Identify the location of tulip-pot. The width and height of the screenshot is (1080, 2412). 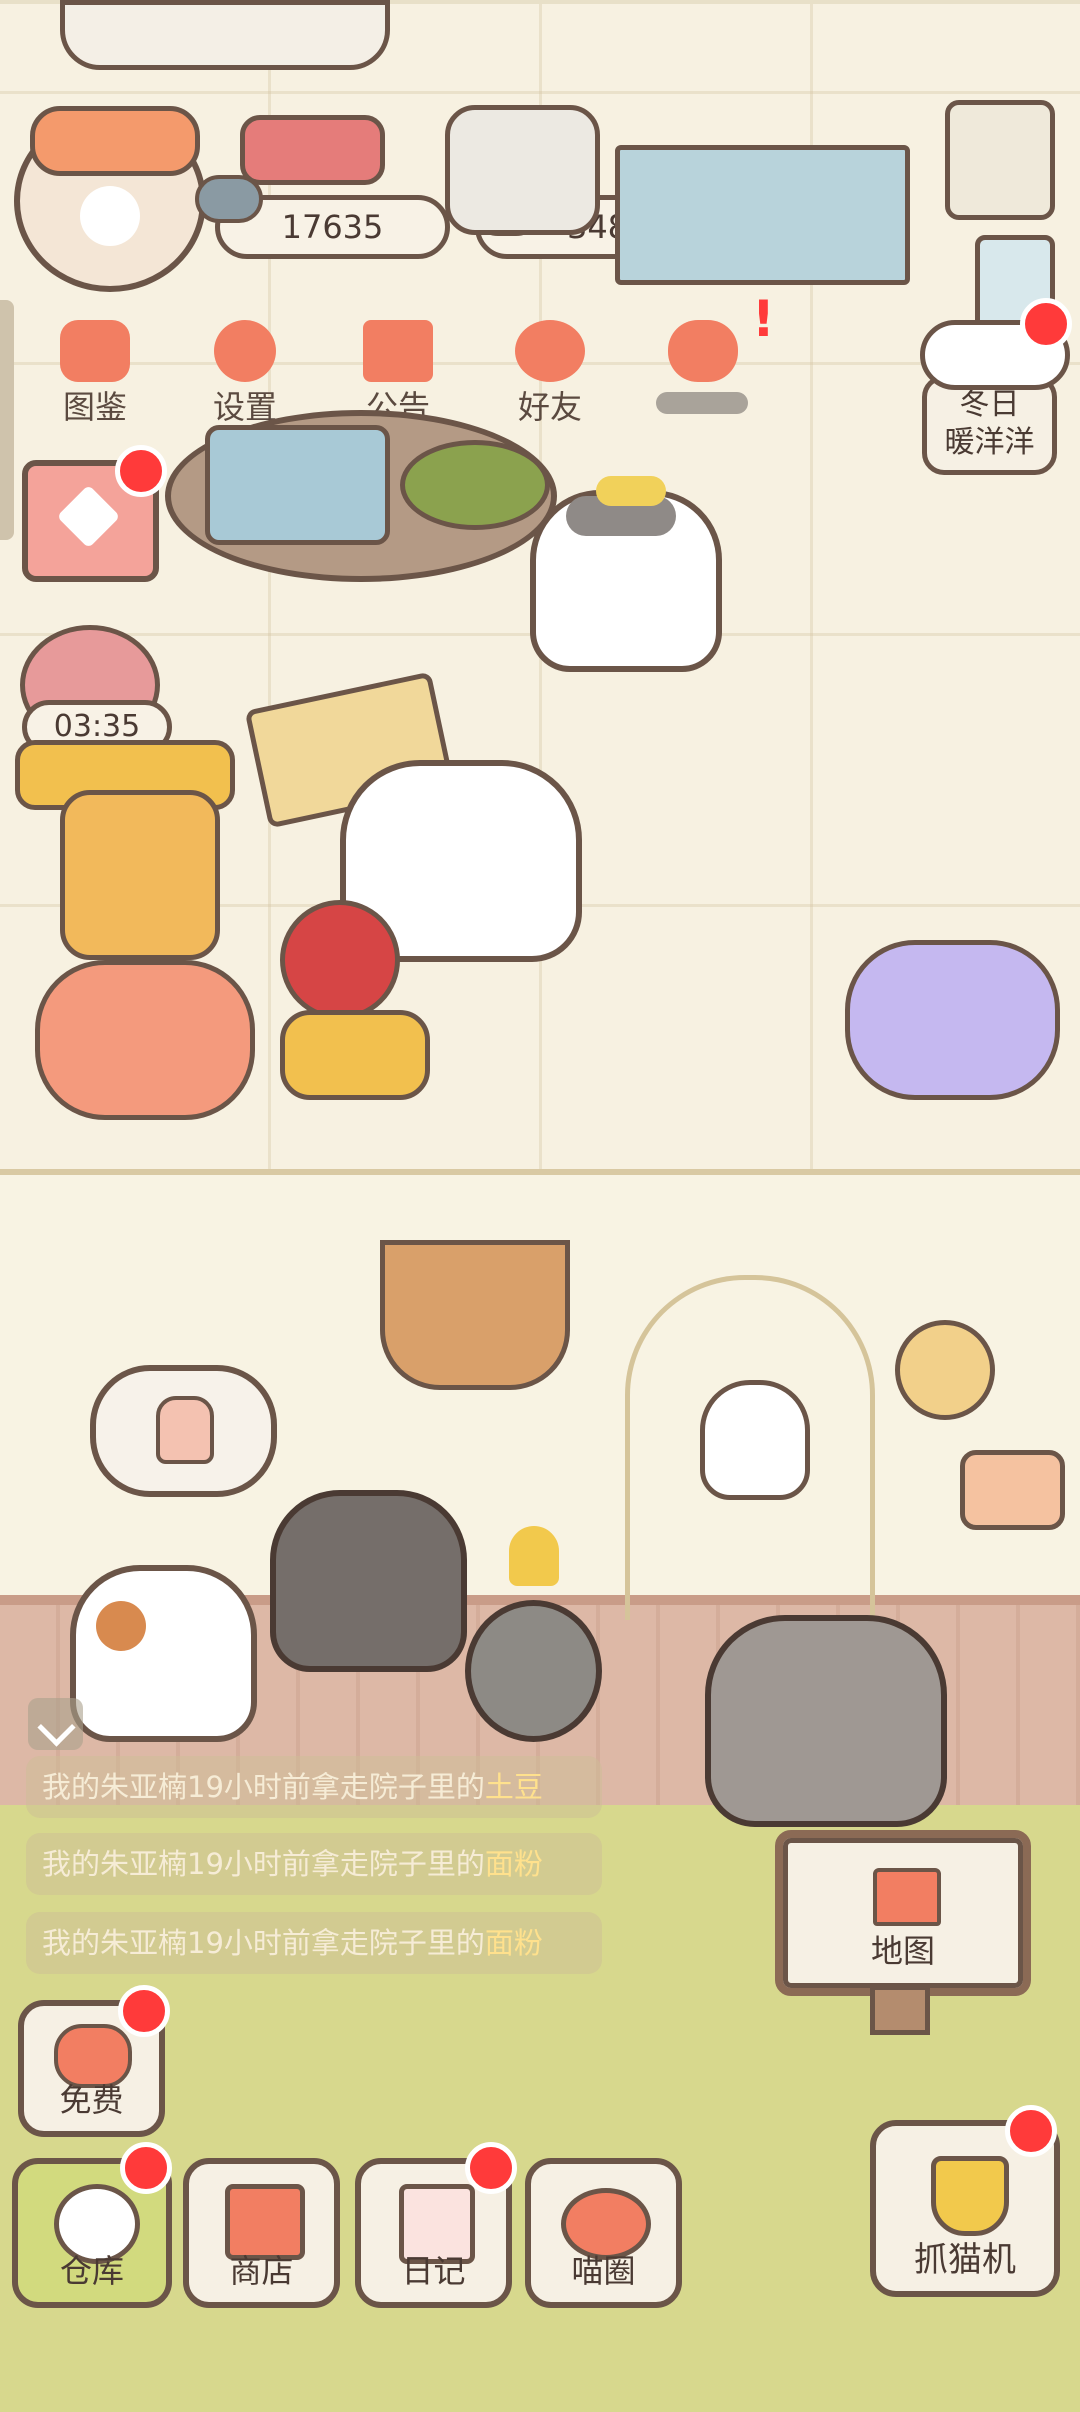
(533, 1634).